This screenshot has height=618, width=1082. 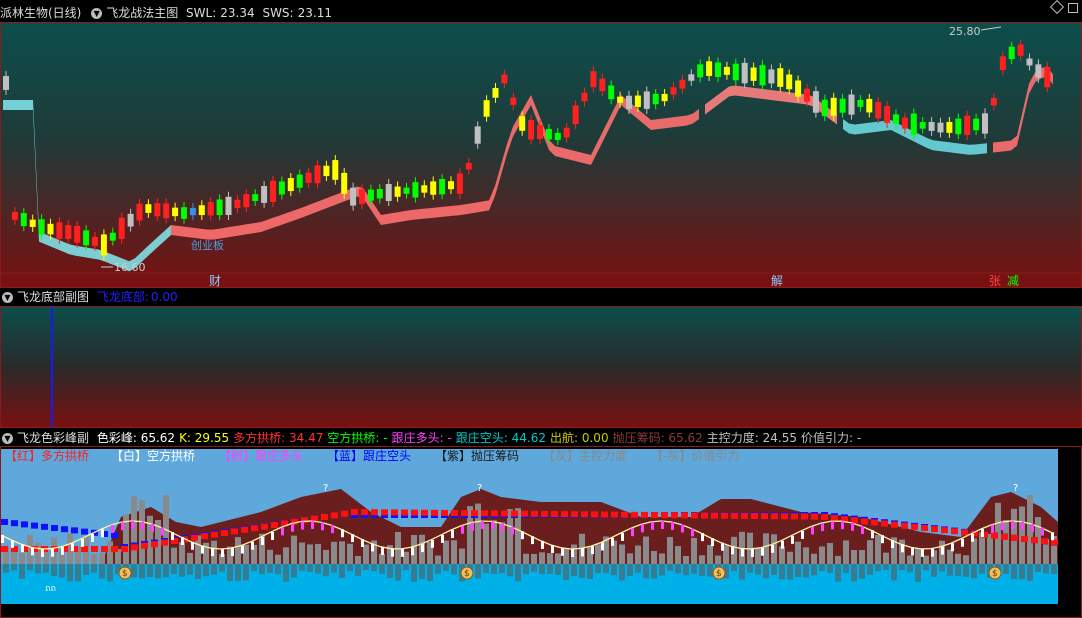 What do you see at coordinates (325, 488) in the screenshot?
I see `question-mark-0: ?` at bounding box center [325, 488].